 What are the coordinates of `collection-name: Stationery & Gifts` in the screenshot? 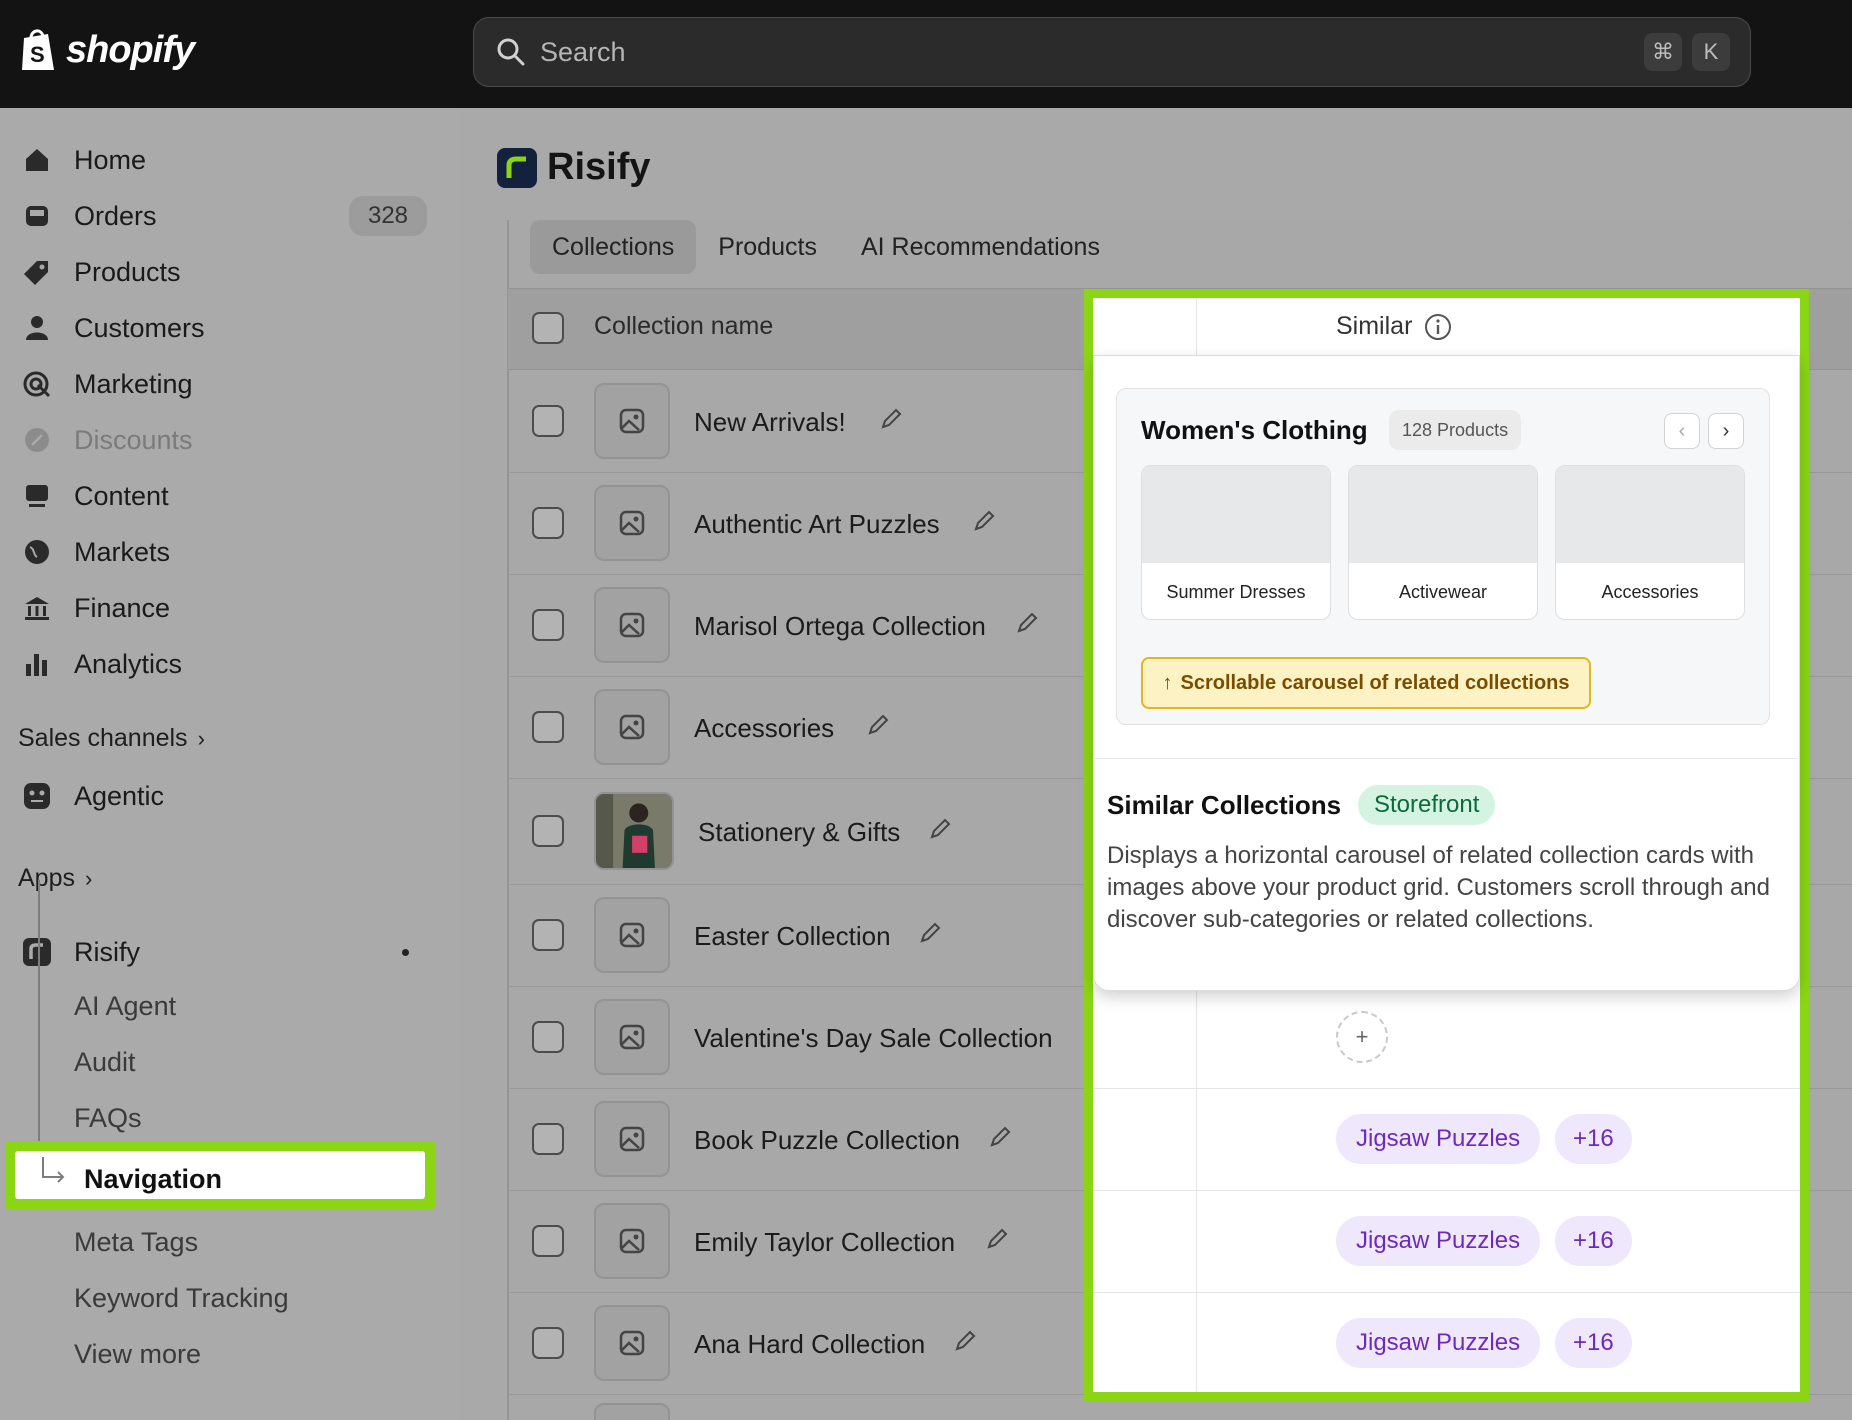 It's located at (799, 832).